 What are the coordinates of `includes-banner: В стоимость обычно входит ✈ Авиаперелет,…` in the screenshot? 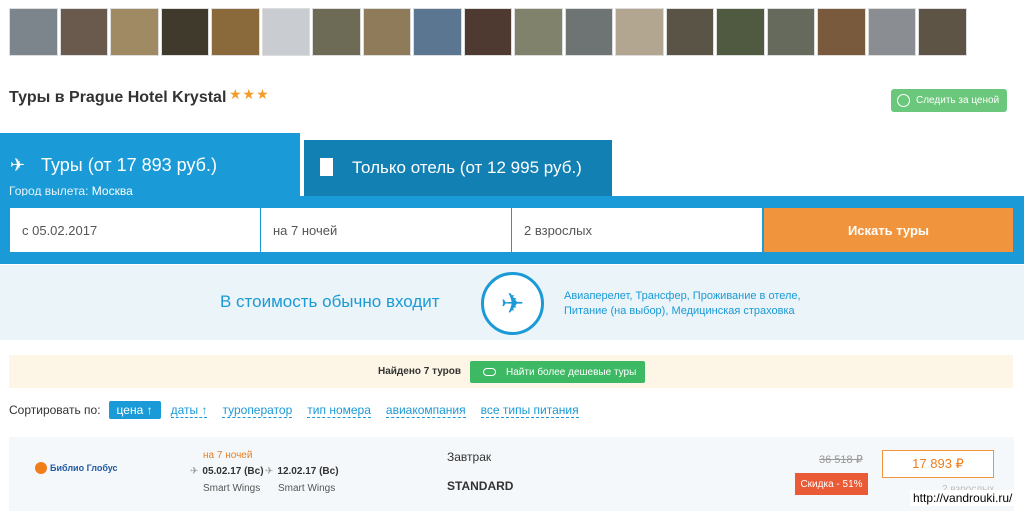 It's located at (512, 302).